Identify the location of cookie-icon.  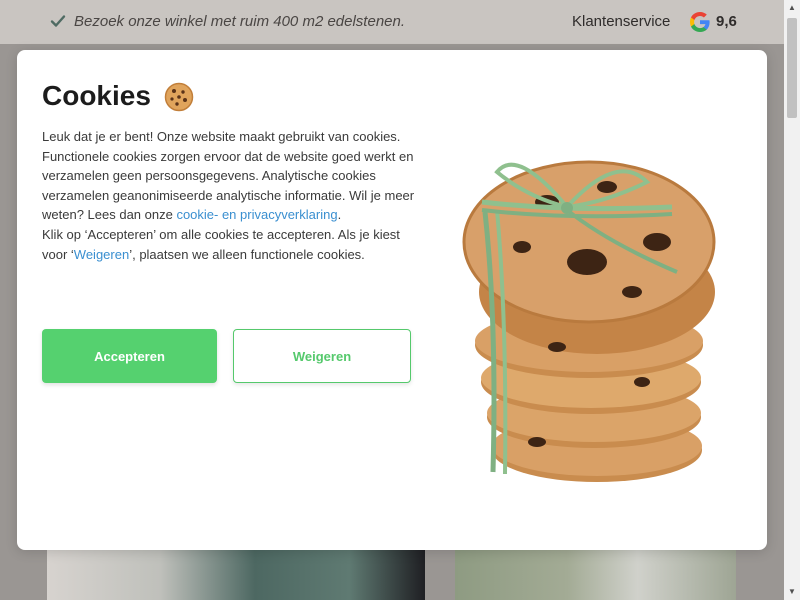
(179, 97).